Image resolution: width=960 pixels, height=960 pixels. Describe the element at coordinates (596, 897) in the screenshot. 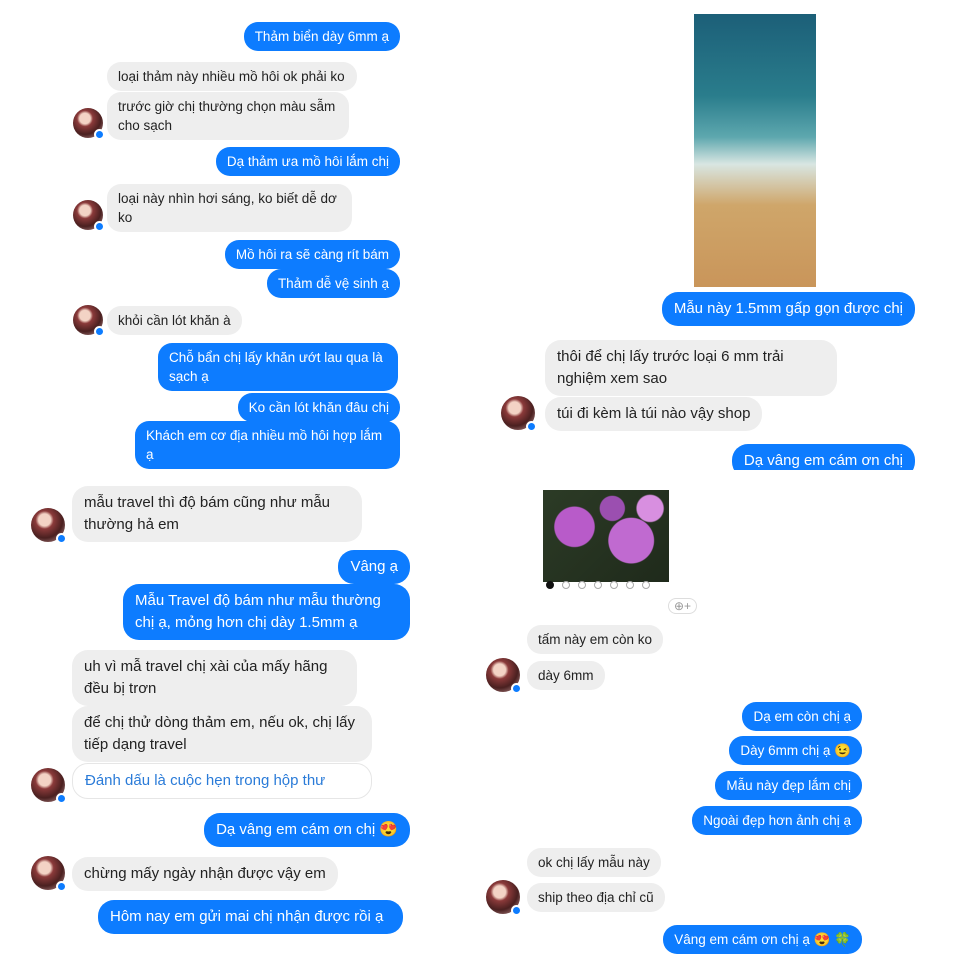

I see `message-incoming: ship theo địa chỉ cũ` at that location.